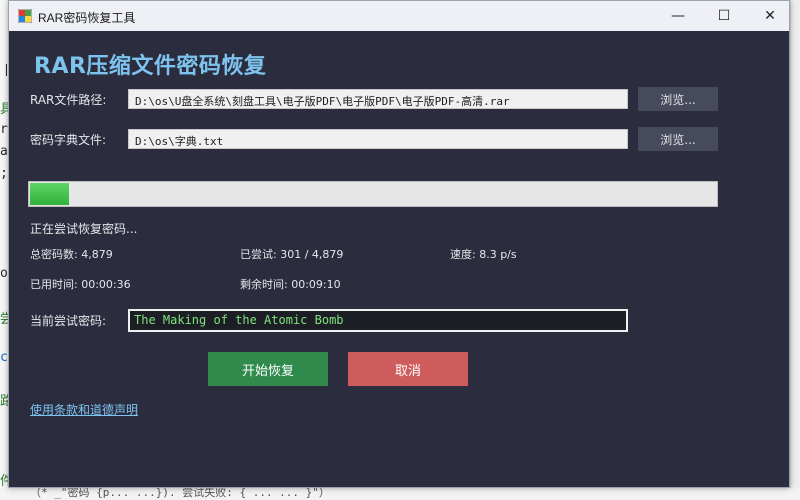 The height and width of the screenshot is (500, 800). I want to click on close-button: ✕, so click(770, 16).